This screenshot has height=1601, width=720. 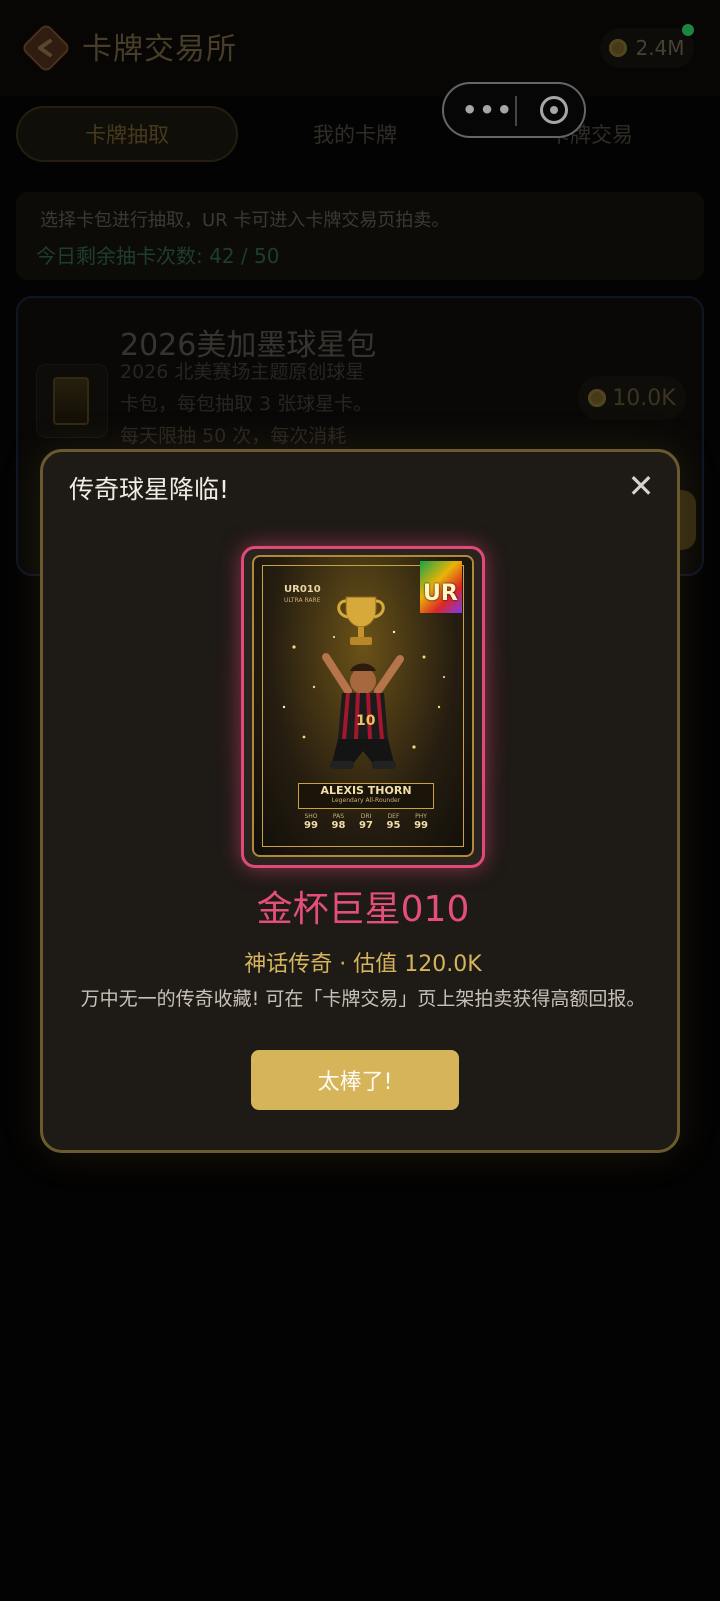 I want to click on stat-dri: DRI 97, so click(x=366, y=822).